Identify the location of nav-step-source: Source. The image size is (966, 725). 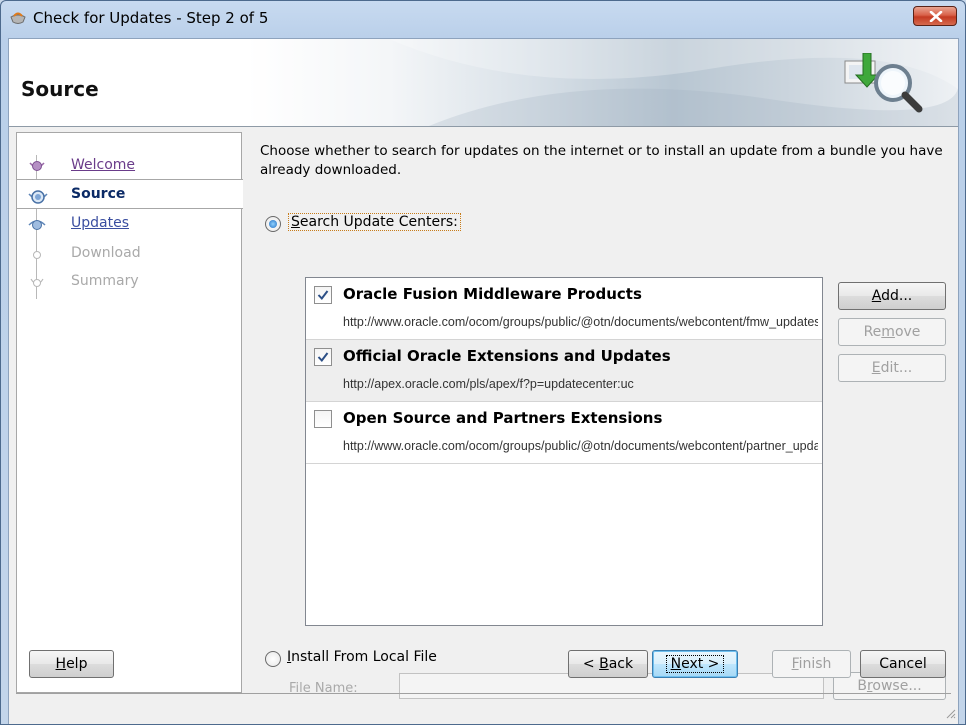
(130, 194).